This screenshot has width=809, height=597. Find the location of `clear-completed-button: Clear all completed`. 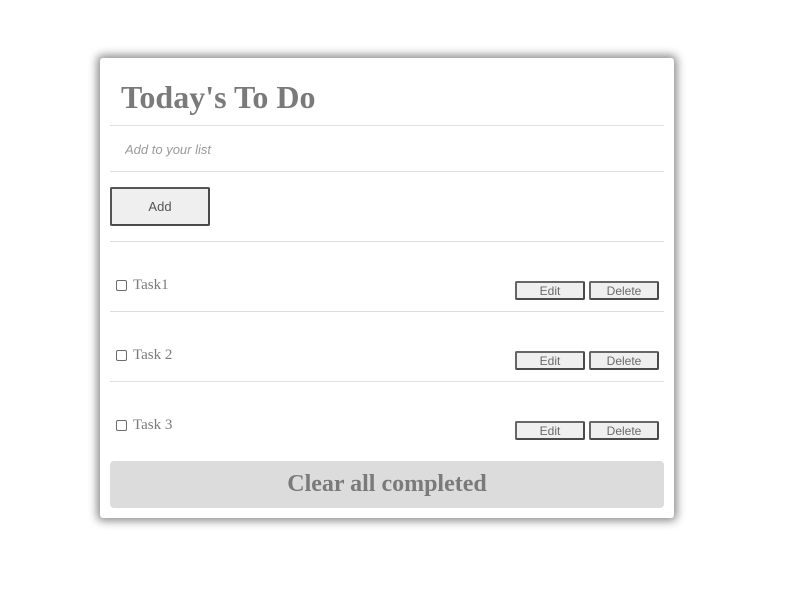

clear-completed-button: Clear all completed is located at coordinates (387, 484).